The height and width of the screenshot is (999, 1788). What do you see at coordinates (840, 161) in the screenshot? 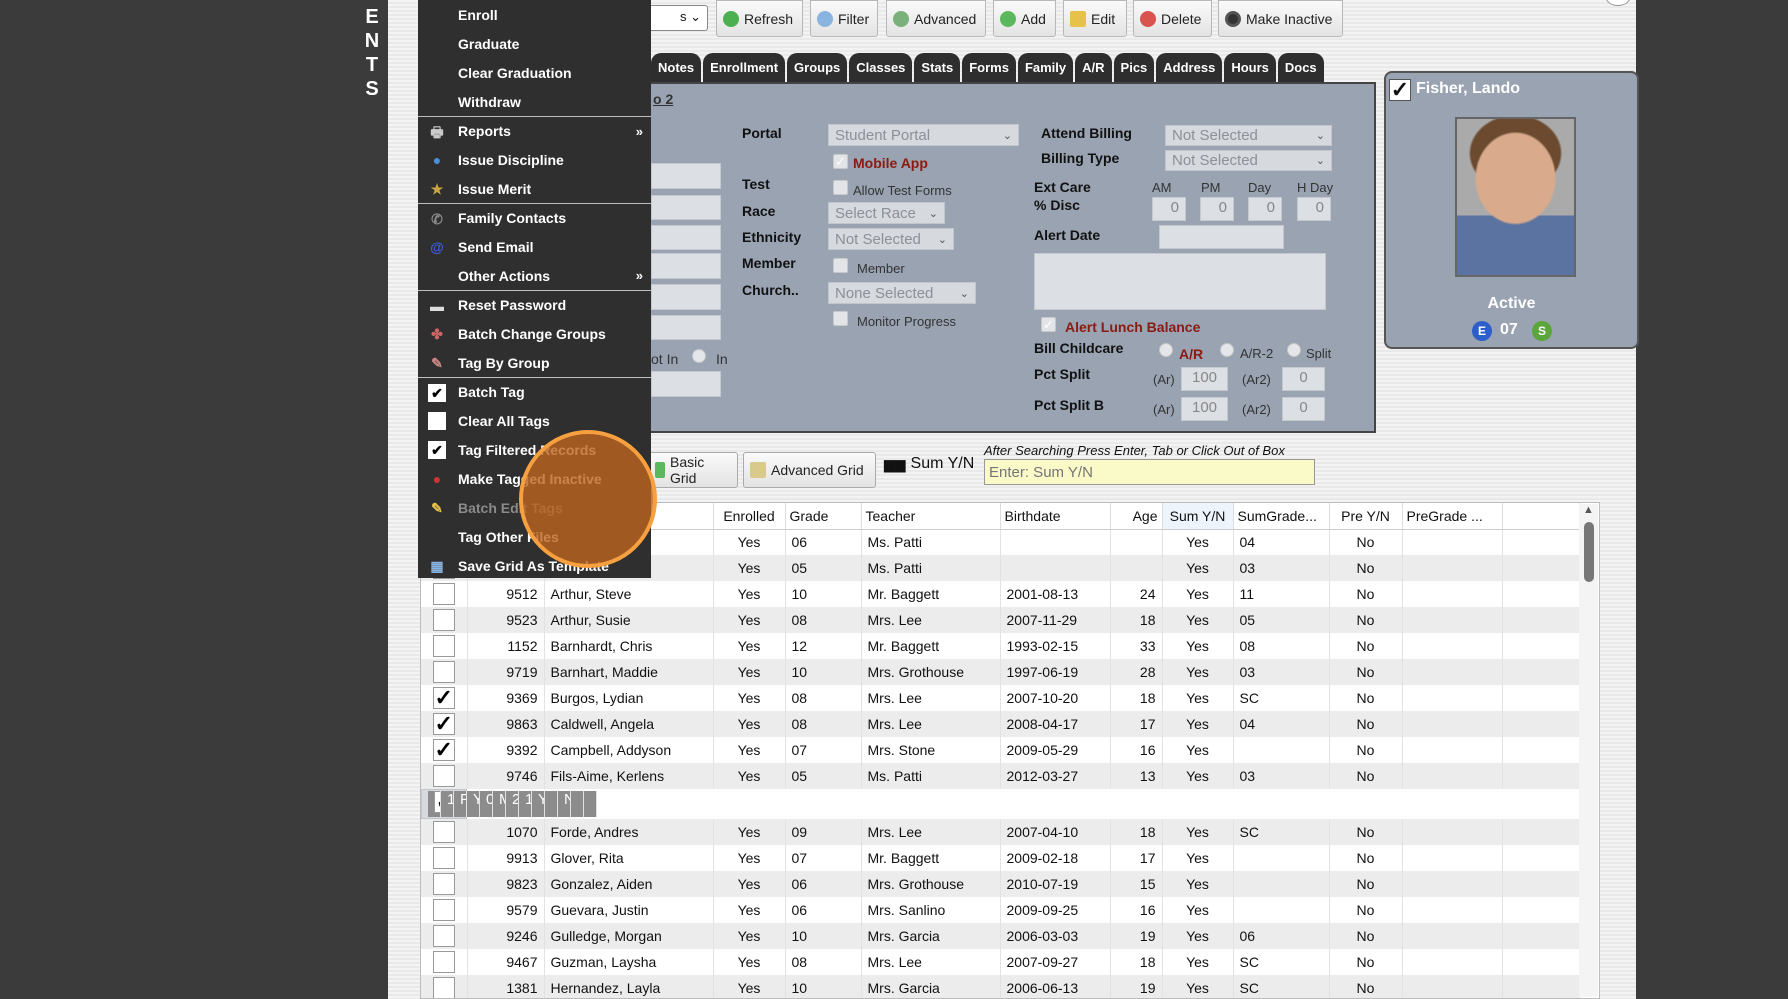
I see `mobile-app-checkbox: ✓` at bounding box center [840, 161].